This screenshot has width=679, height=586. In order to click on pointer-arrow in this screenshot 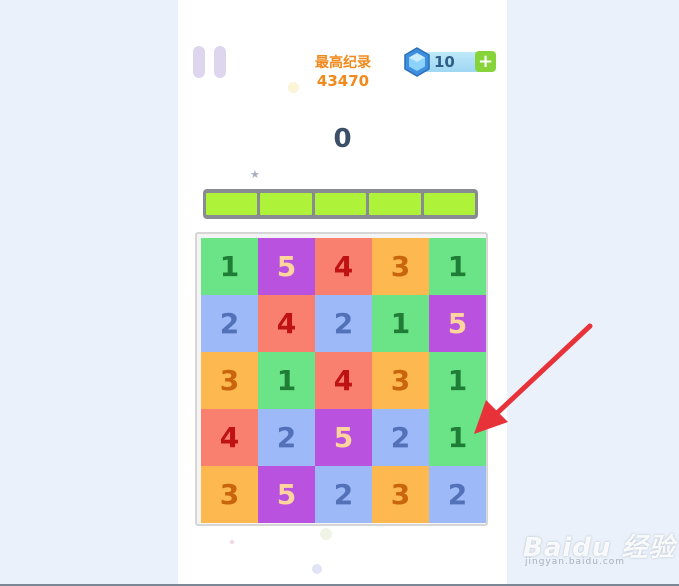, I will do `click(533, 378)`.